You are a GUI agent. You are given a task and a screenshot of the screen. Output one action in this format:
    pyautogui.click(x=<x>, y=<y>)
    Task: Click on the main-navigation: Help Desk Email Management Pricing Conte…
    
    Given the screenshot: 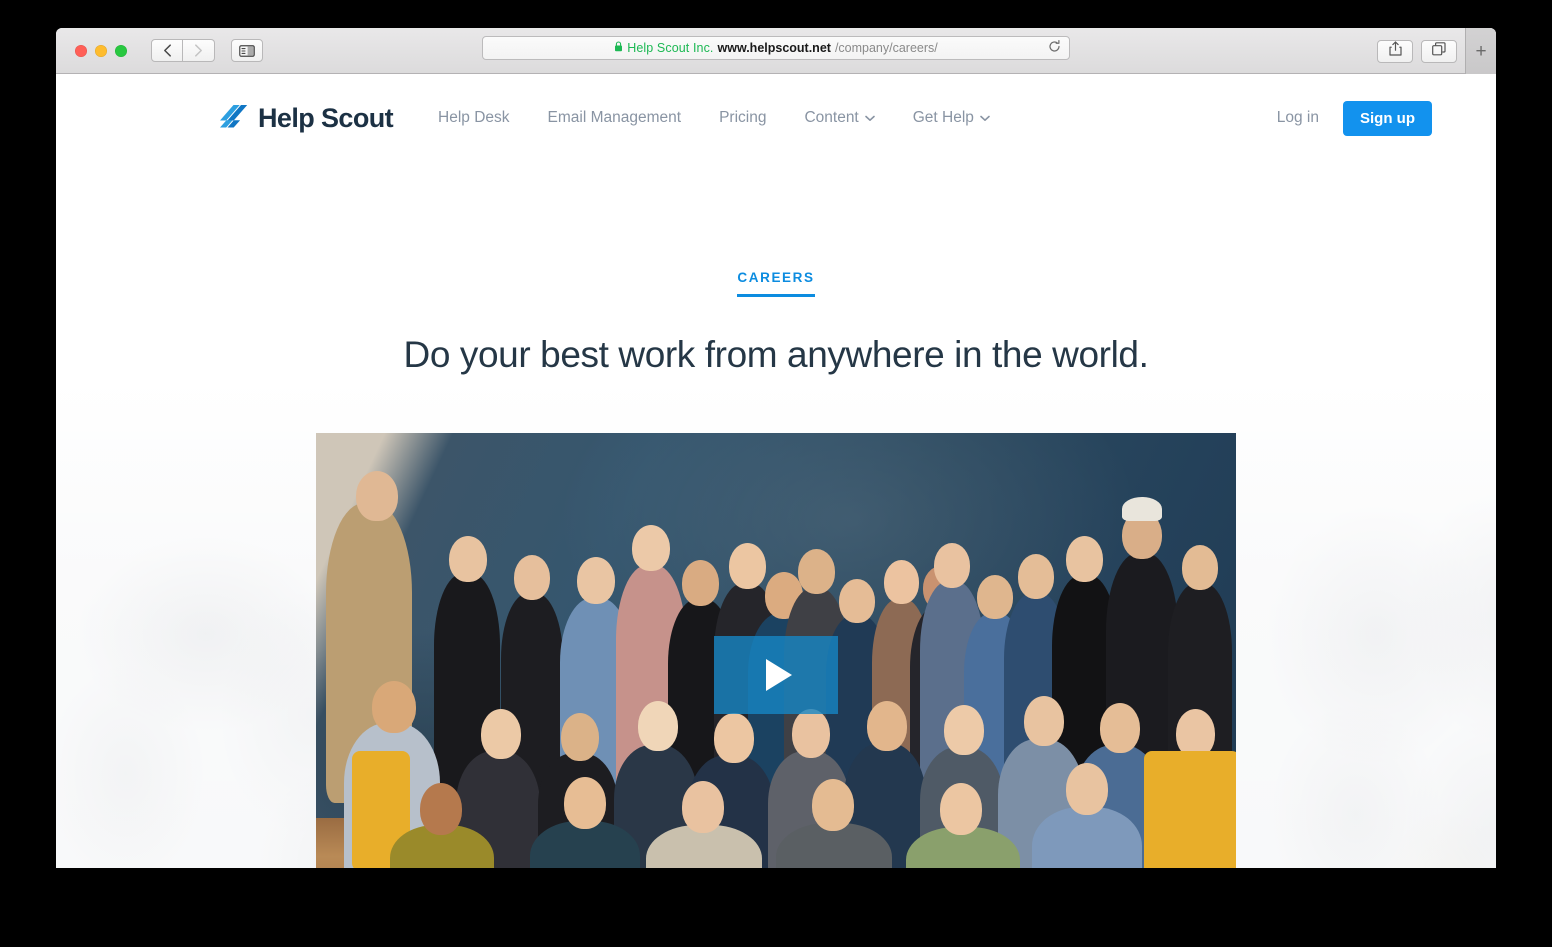 What is the action you would take?
    pyautogui.click(x=714, y=118)
    